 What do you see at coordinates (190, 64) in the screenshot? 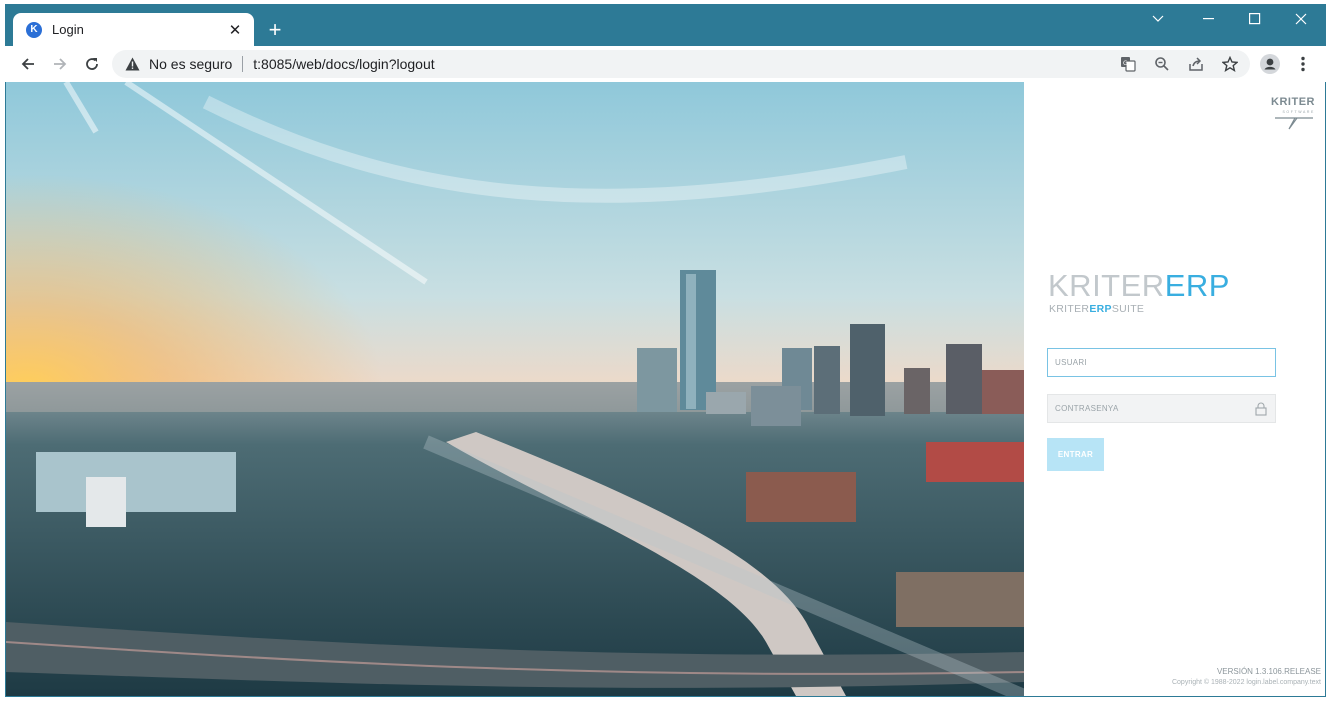
I see `security-status-text: No es seguro` at bounding box center [190, 64].